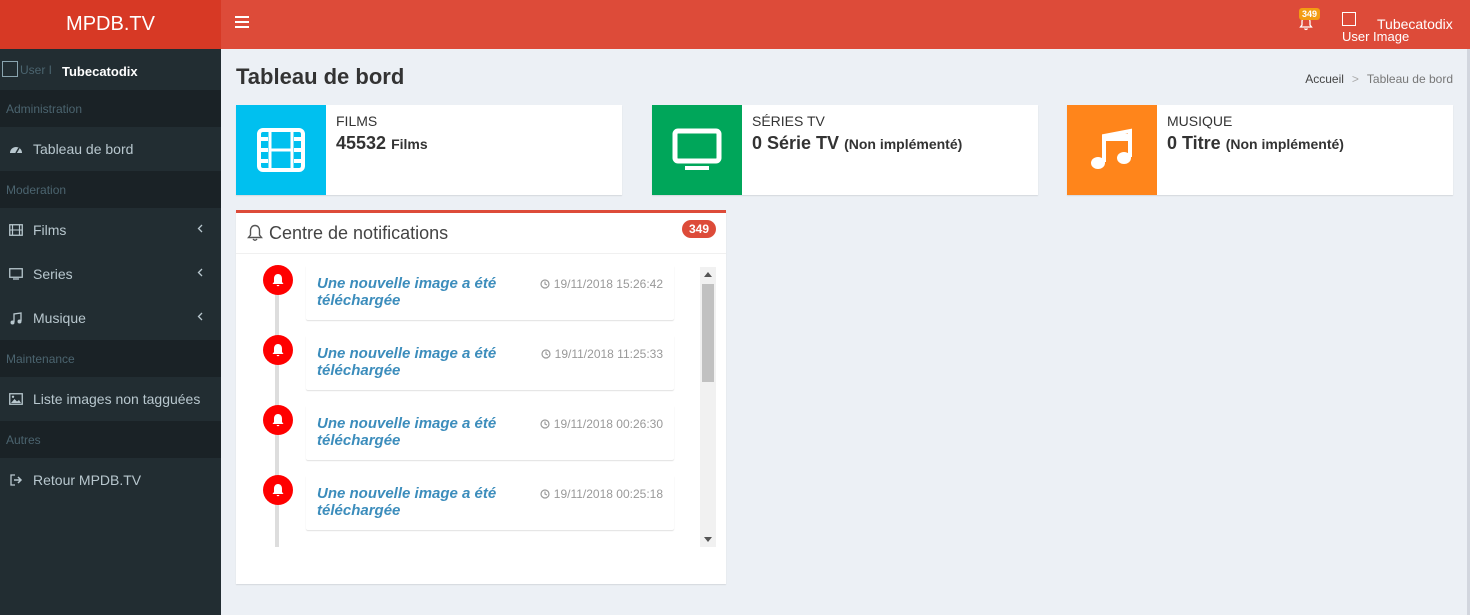  What do you see at coordinates (110, 189) in the screenshot?
I see `sidebar-header-moderation: Moderation` at bounding box center [110, 189].